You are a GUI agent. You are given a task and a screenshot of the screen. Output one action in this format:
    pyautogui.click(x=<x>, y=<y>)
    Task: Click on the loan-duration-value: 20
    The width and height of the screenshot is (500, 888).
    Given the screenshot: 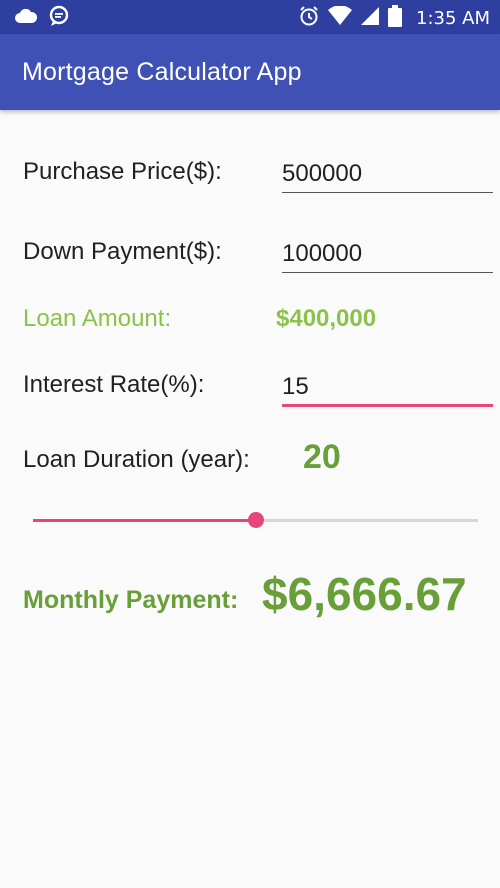 What is the action you would take?
    pyautogui.click(x=322, y=457)
    